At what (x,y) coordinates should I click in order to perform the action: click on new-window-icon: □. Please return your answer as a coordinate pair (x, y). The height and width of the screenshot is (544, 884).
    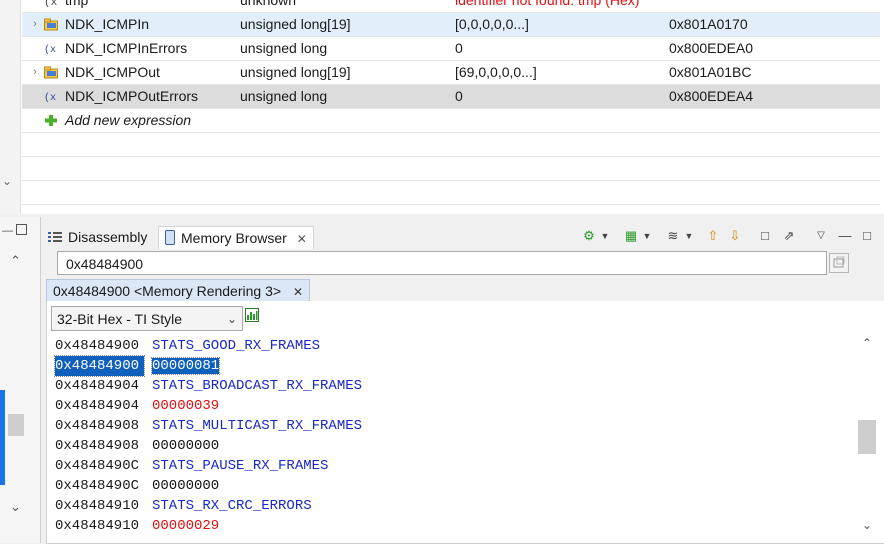
    Looking at the image, I should click on (765, 235).